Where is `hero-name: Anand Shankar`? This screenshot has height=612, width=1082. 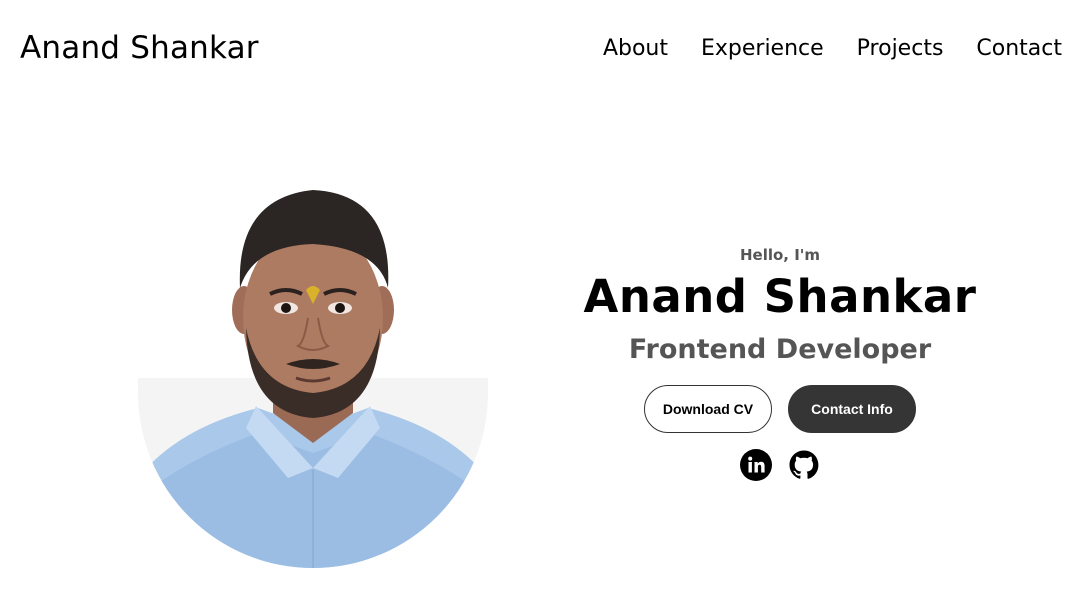 hero-name: Anand Shankar is located at coordinates (780, 296).